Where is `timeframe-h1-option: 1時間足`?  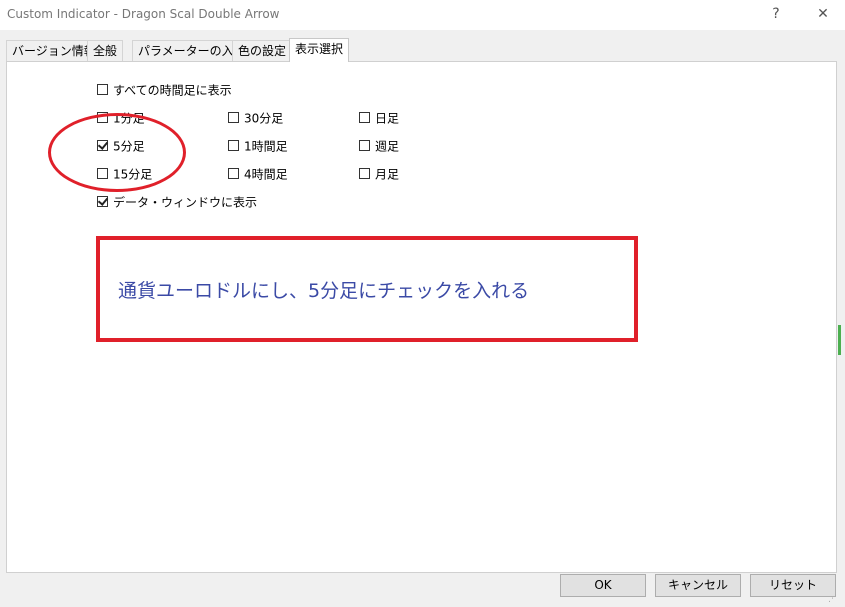
timeframe-h1-option: 1時間足 is located at coordinates (258, 146).